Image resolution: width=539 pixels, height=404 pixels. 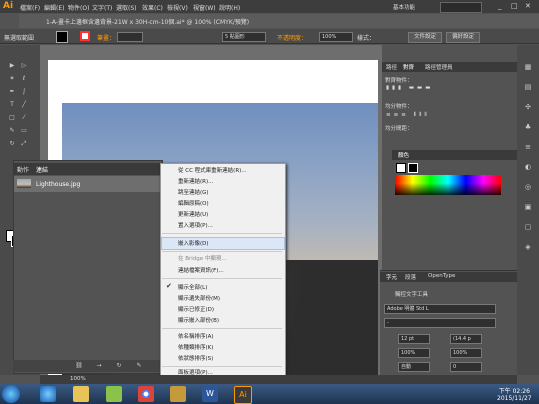 What do you see at coordinates (528, 247) in the screenshot?
I see `layers-icon: ◈` at bounding box center [528, 247].